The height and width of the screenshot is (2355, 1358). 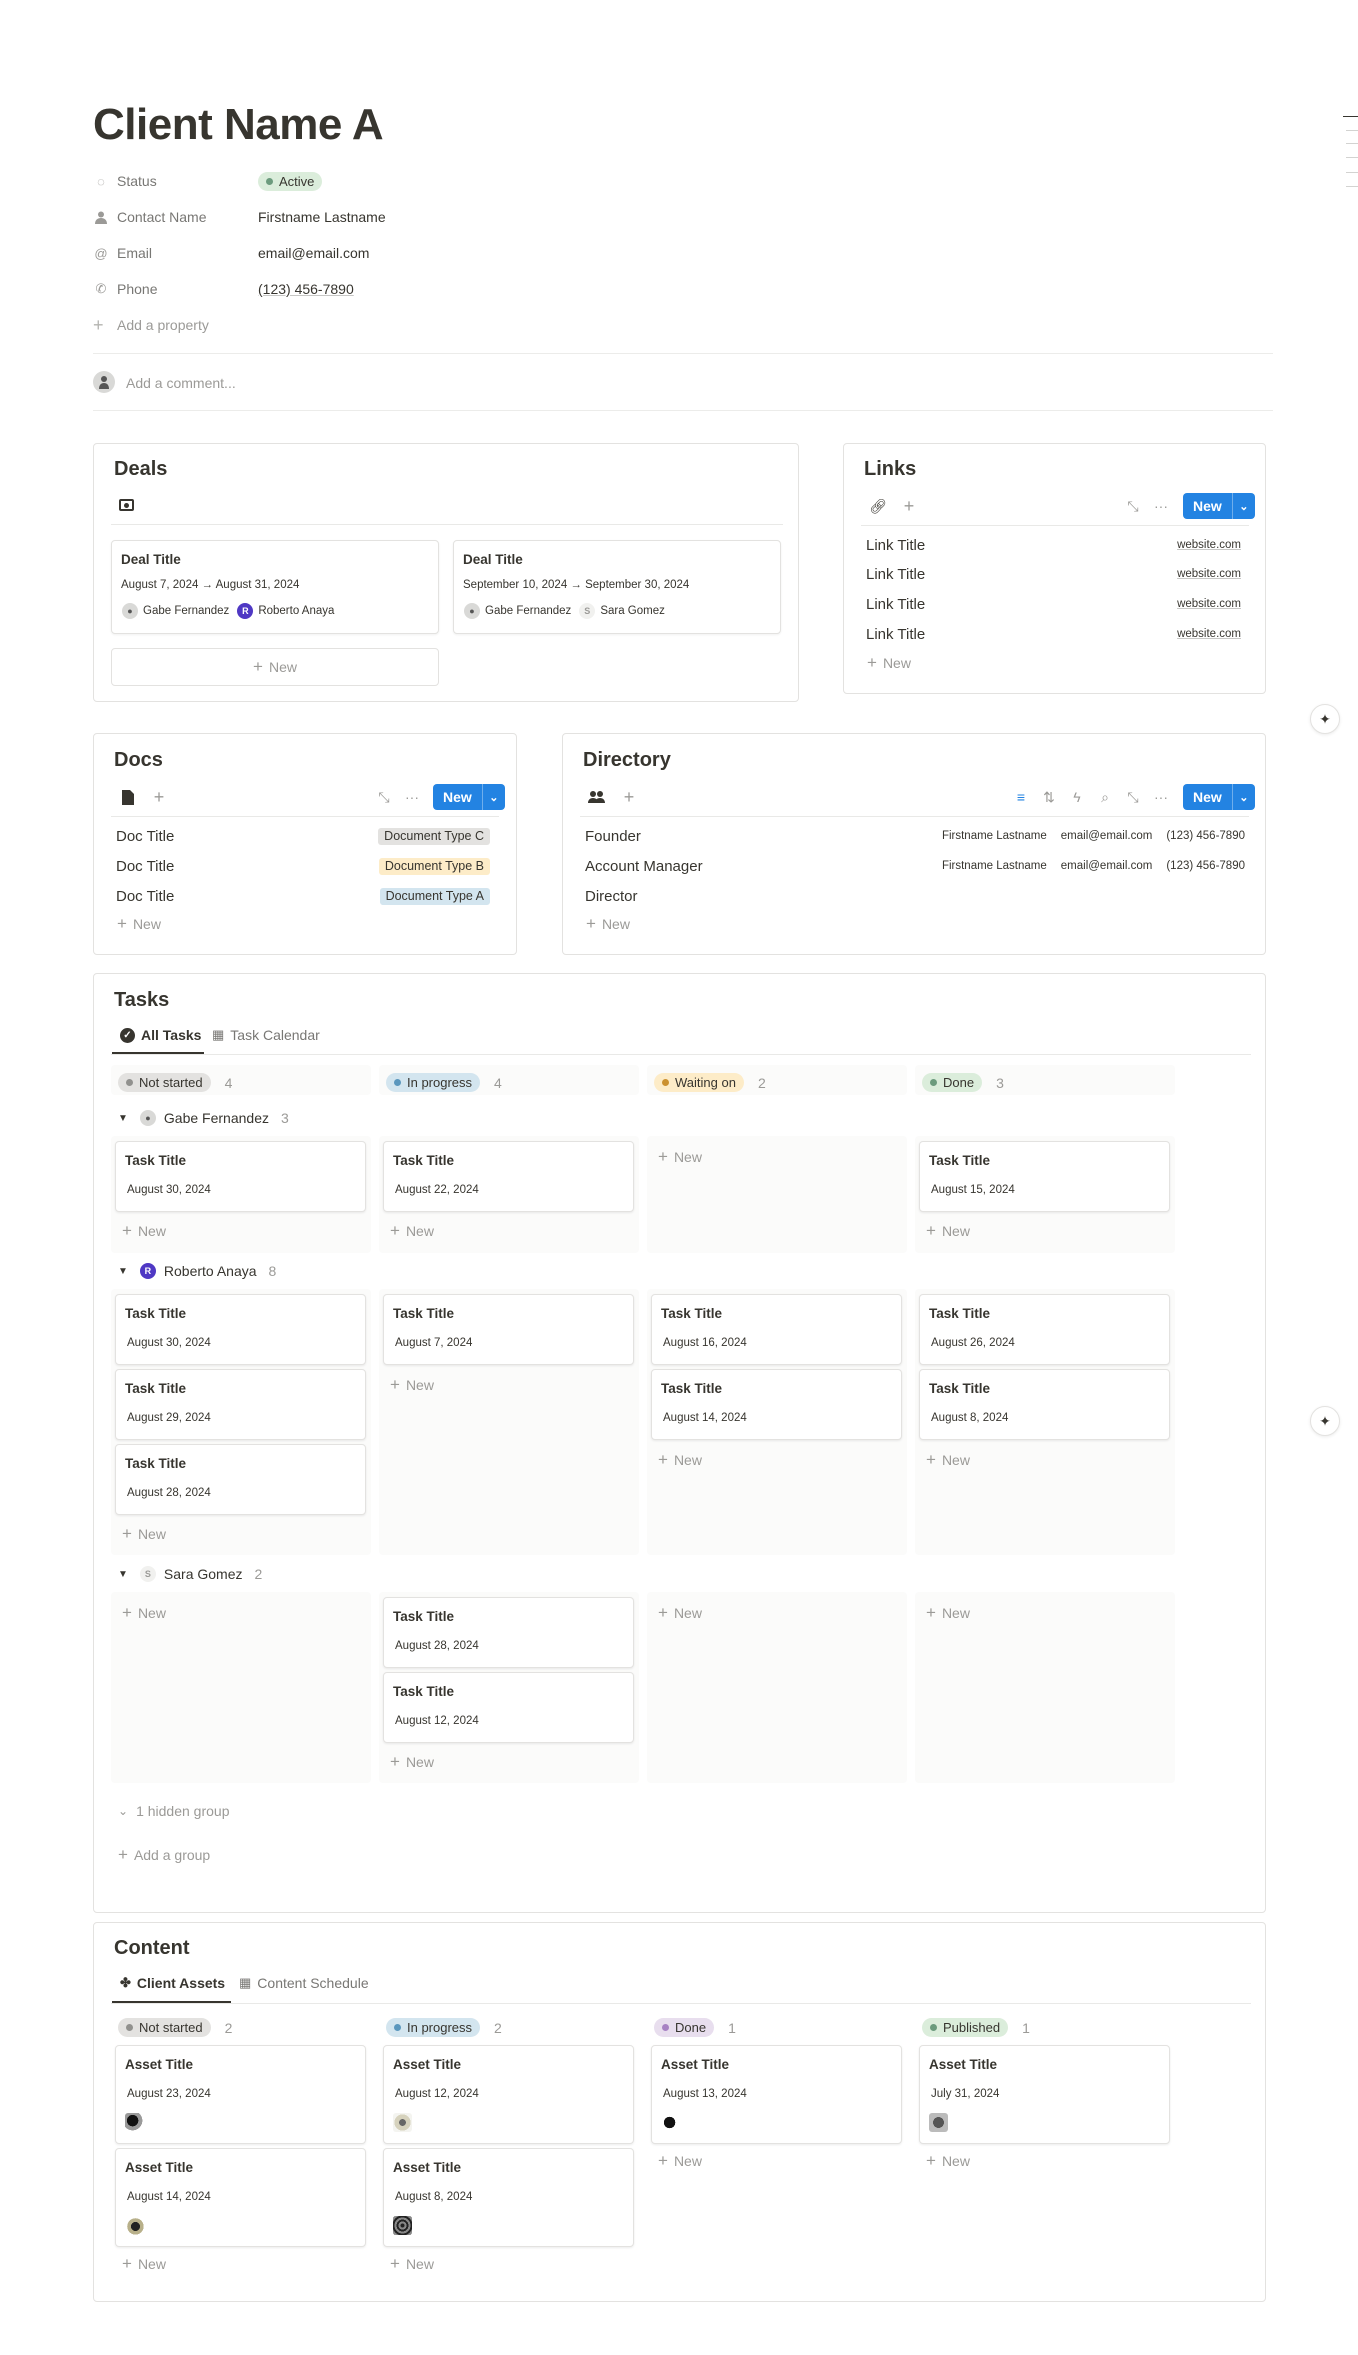 I want to click on asset-card: Asset Title August 14, 2024, so click(x=240, y=2197).